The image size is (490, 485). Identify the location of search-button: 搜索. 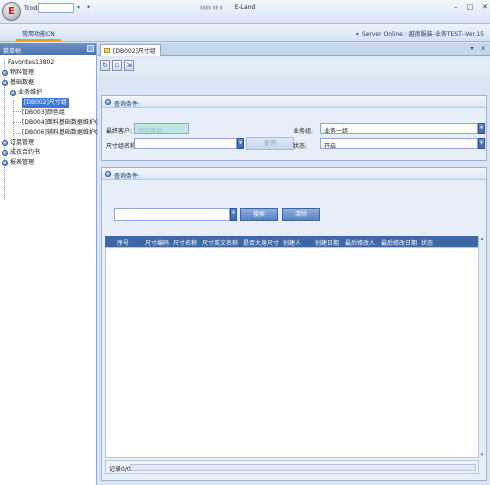
(259, 214).